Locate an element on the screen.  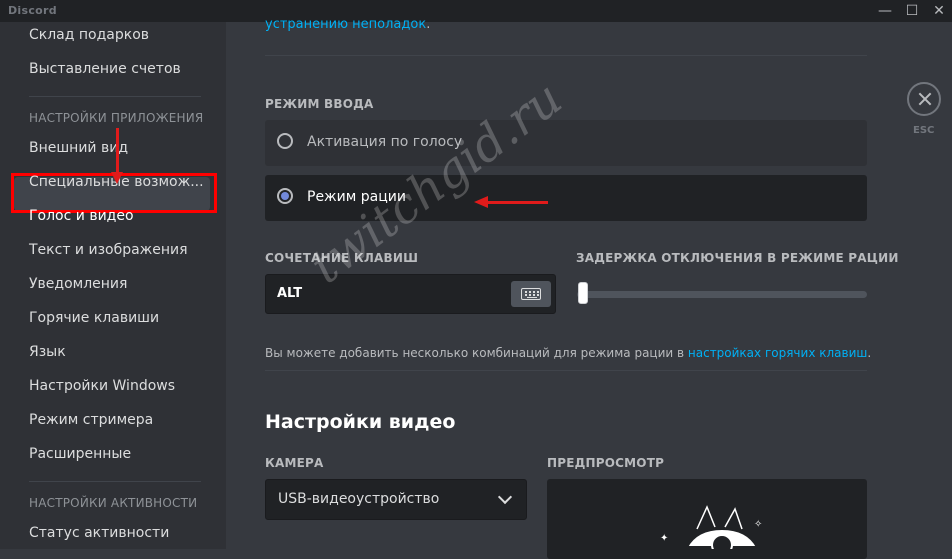
radio-voice-activity-label: Активация по голосу is located at coordinates (385, 142).